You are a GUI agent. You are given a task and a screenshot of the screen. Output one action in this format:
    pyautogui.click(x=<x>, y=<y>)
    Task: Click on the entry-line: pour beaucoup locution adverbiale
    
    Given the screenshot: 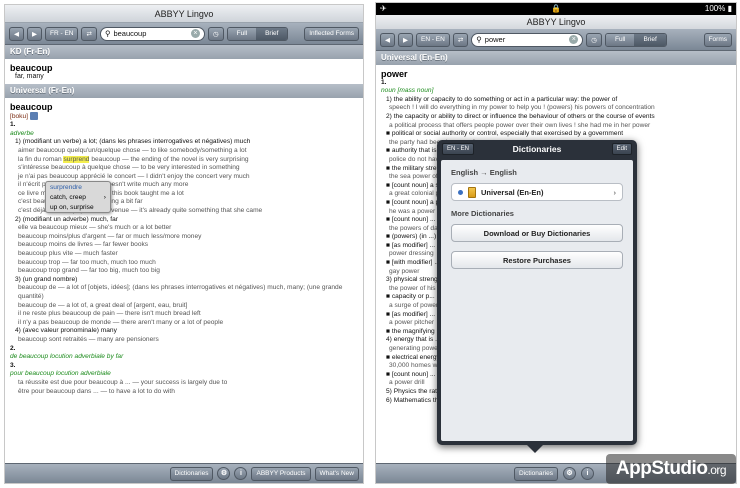 What is the action you would take?
    pyautogui.click(x=60, y=374)
    